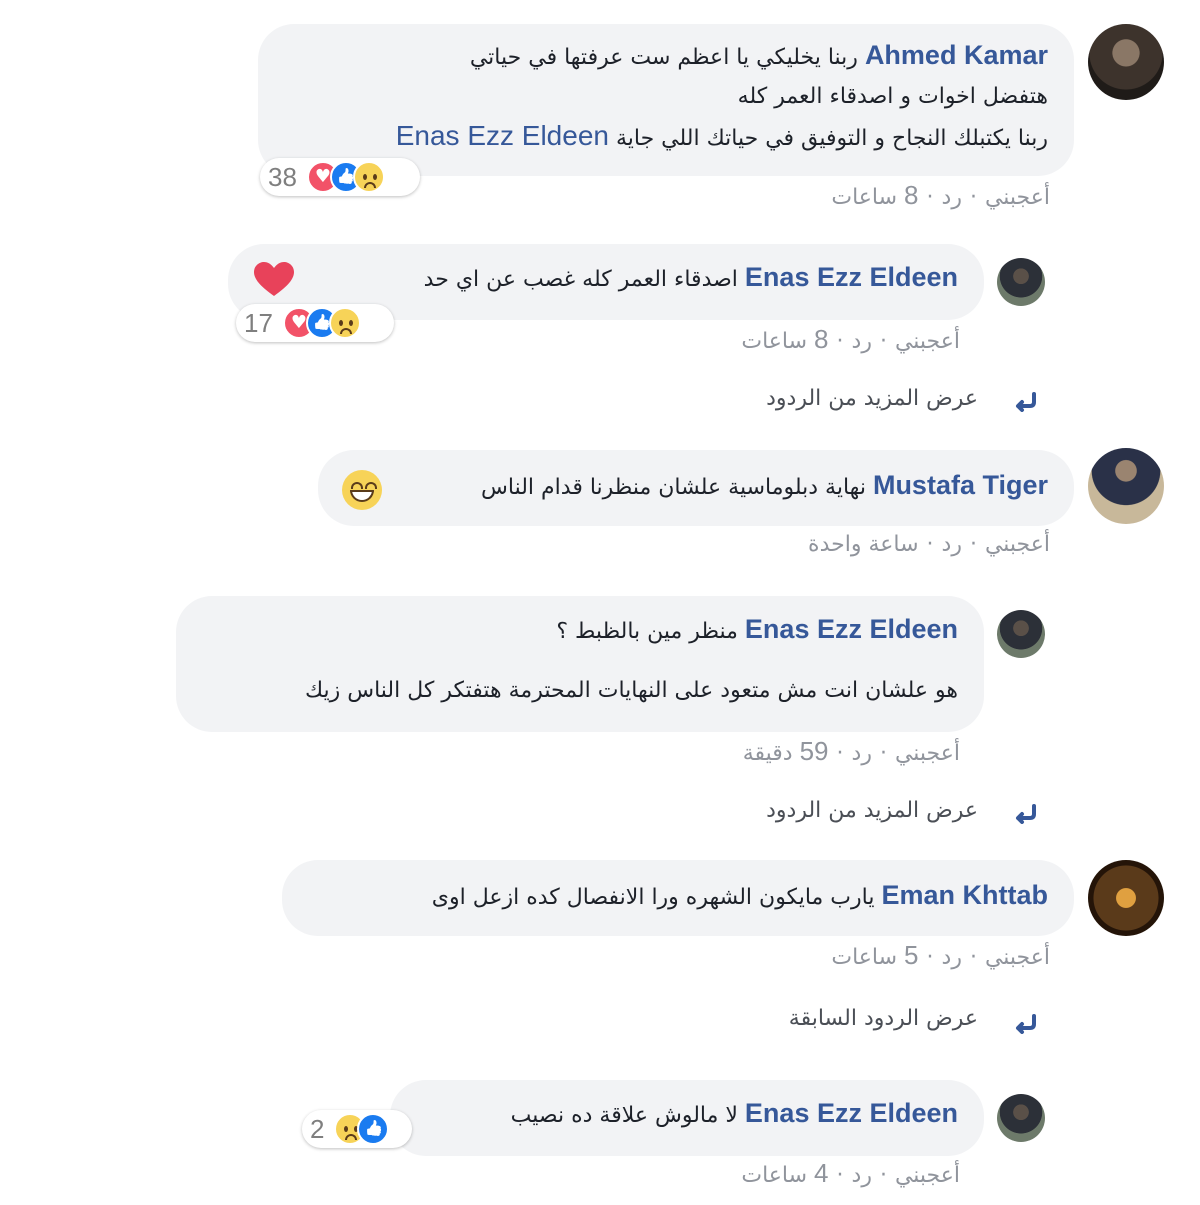  I want to click on reactions-summary: 2, so click(357, 1129).